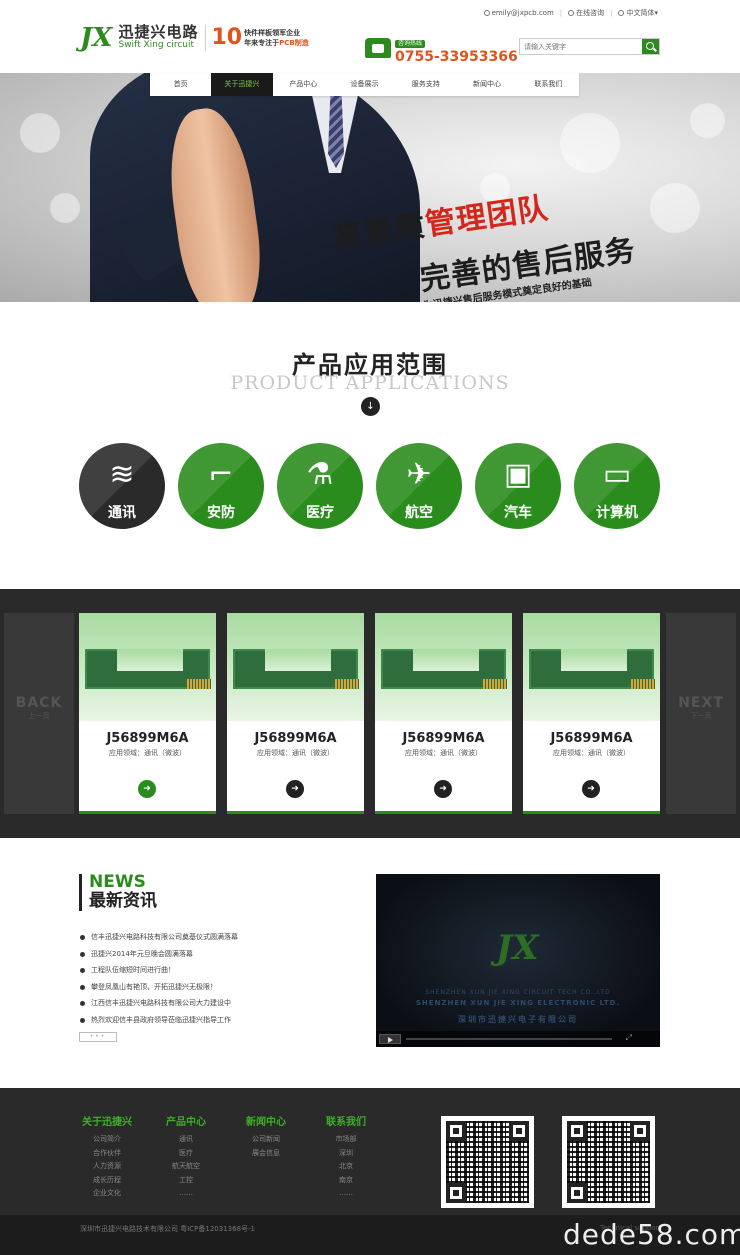  I want to click on logo-text: 迅捷兴电路 Swift Xing circuit, so click(158, 37).